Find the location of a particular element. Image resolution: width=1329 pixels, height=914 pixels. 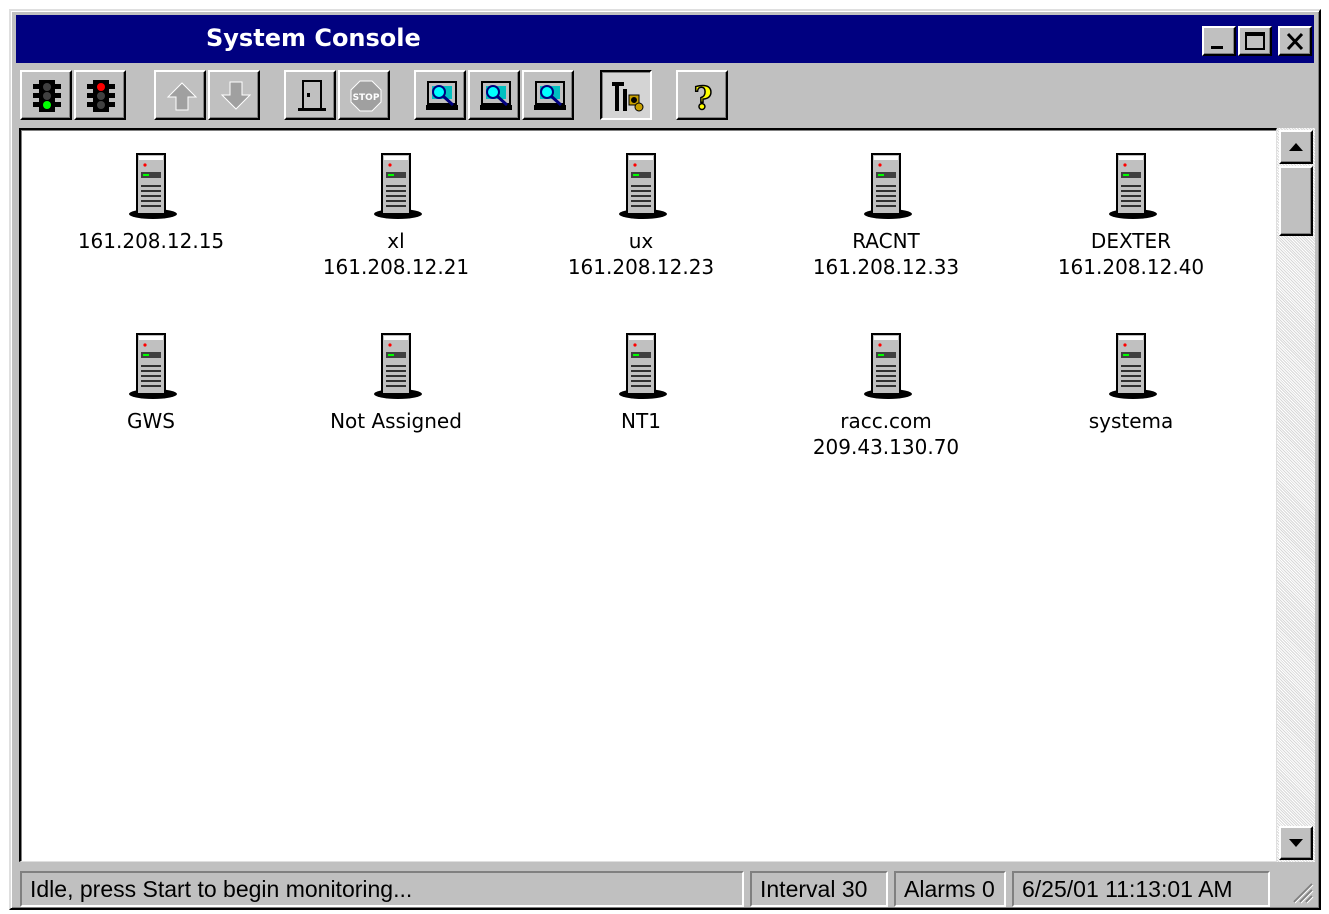

arrow-up-icon is located at coordinates (182, 96).